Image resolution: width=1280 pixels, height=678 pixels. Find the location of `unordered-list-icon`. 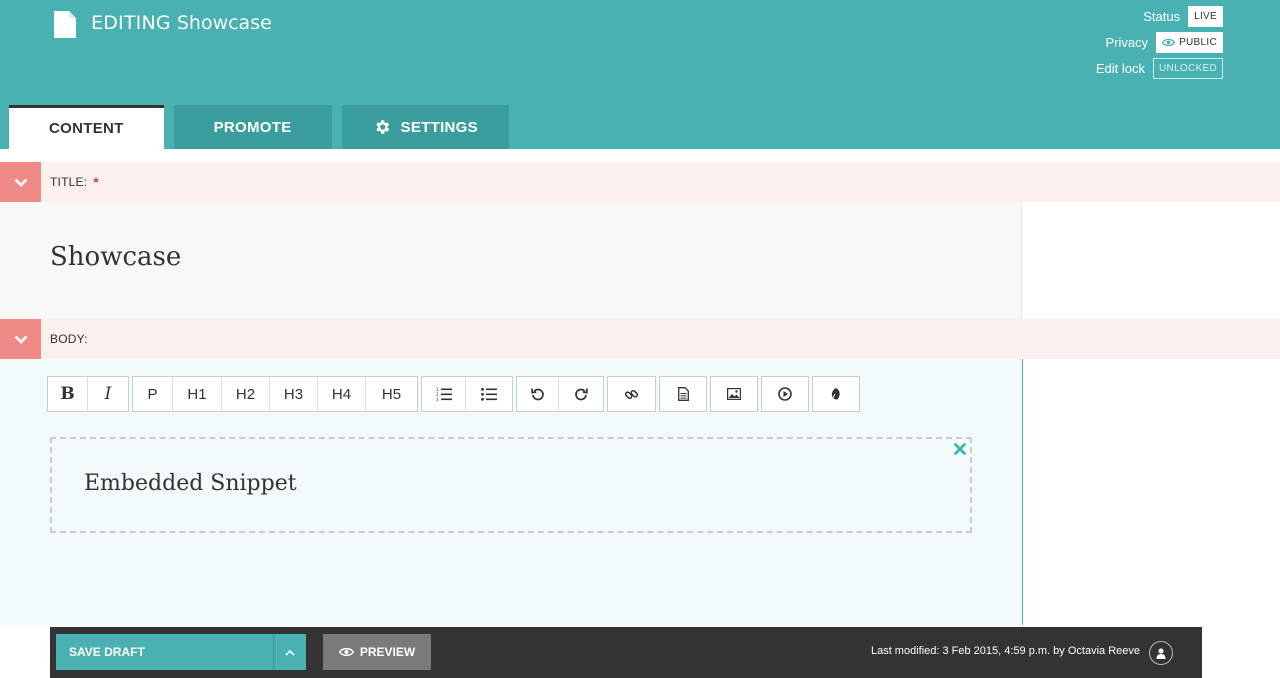

unordered-list-icon is located at coordinates (489, 394).